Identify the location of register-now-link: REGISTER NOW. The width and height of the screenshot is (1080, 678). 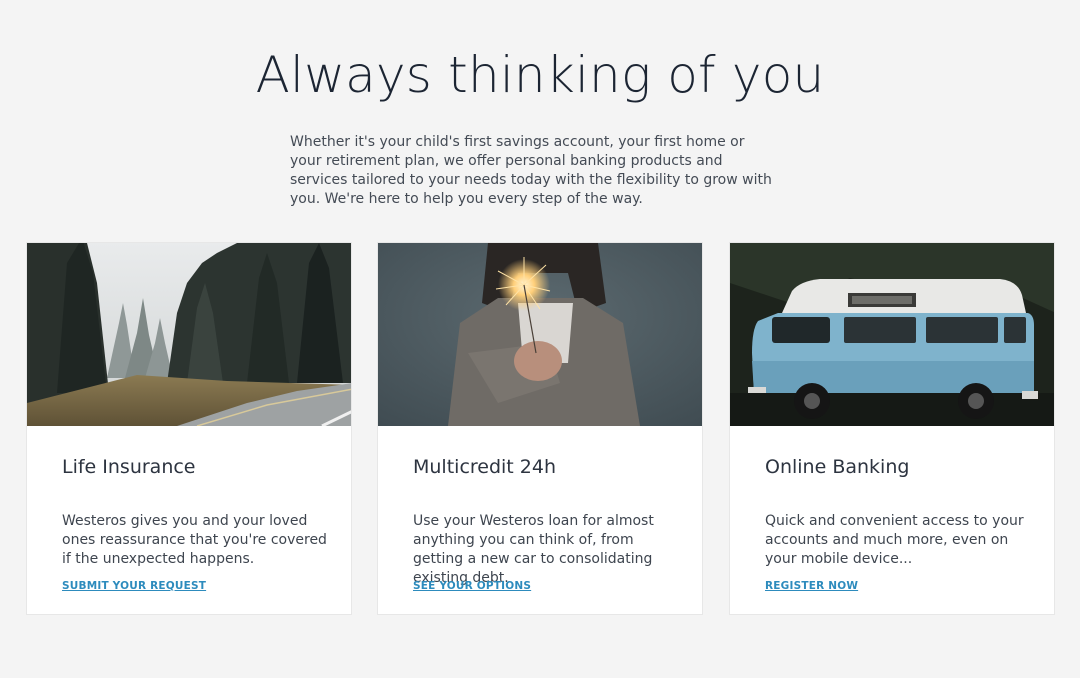
(811, 586).